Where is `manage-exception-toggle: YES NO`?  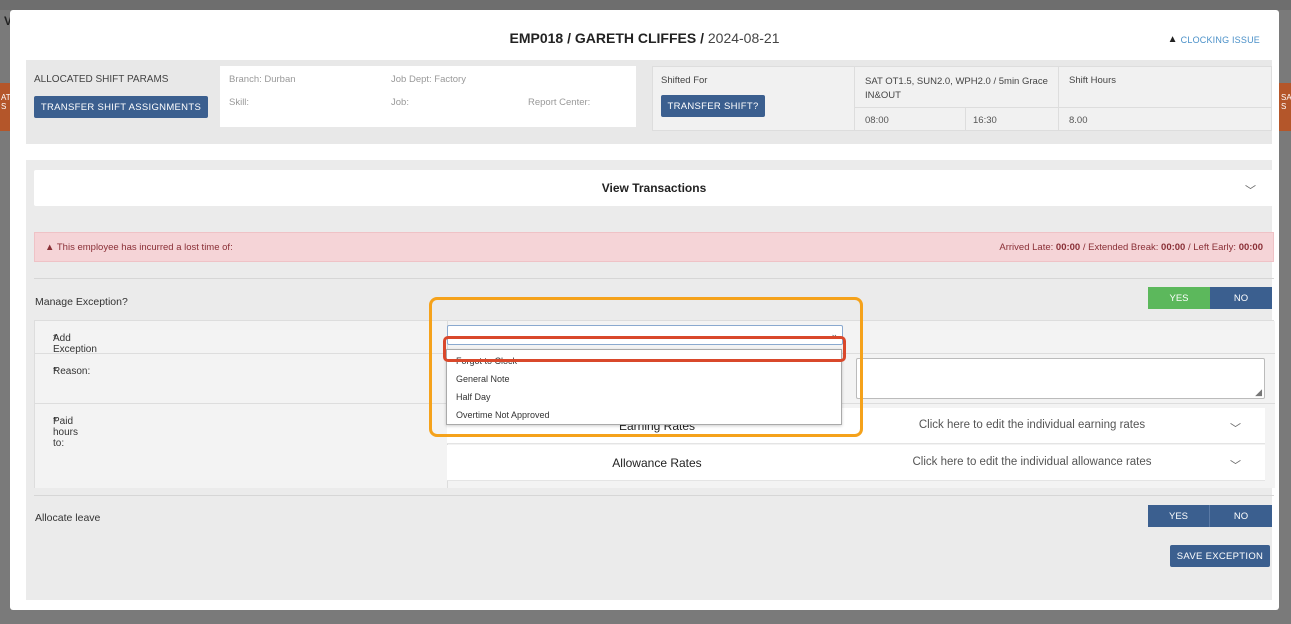 manage-exception-toggle: YES NO is located at coordinates (1210, 298).